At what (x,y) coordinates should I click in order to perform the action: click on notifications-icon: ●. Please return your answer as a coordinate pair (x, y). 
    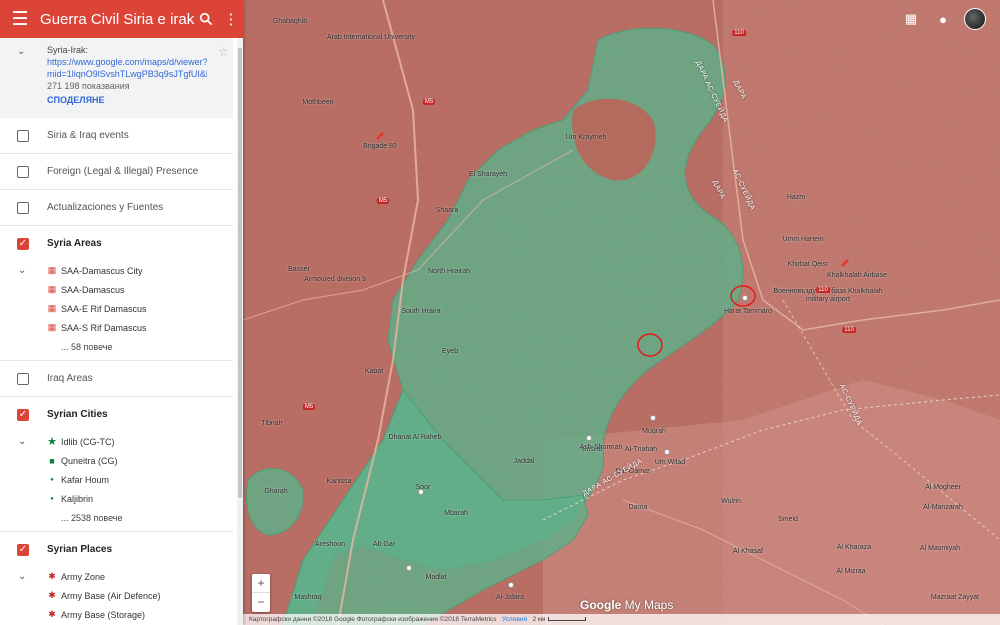
    Looking at the image, I should click on (943, 19).